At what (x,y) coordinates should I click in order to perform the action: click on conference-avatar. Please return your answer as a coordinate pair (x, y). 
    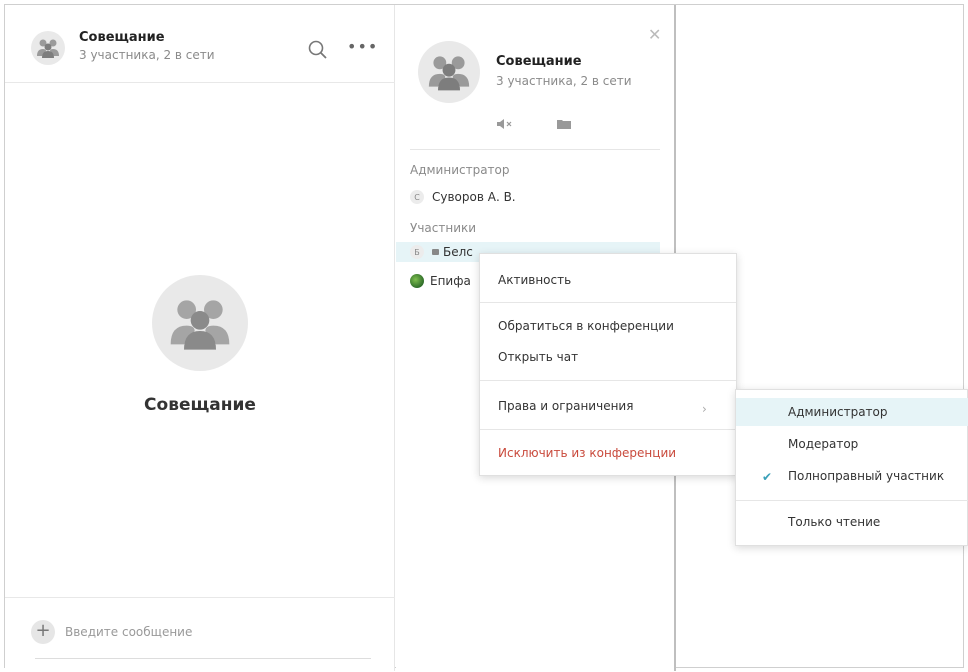
    Looking at the image, I should click on (449, 72).